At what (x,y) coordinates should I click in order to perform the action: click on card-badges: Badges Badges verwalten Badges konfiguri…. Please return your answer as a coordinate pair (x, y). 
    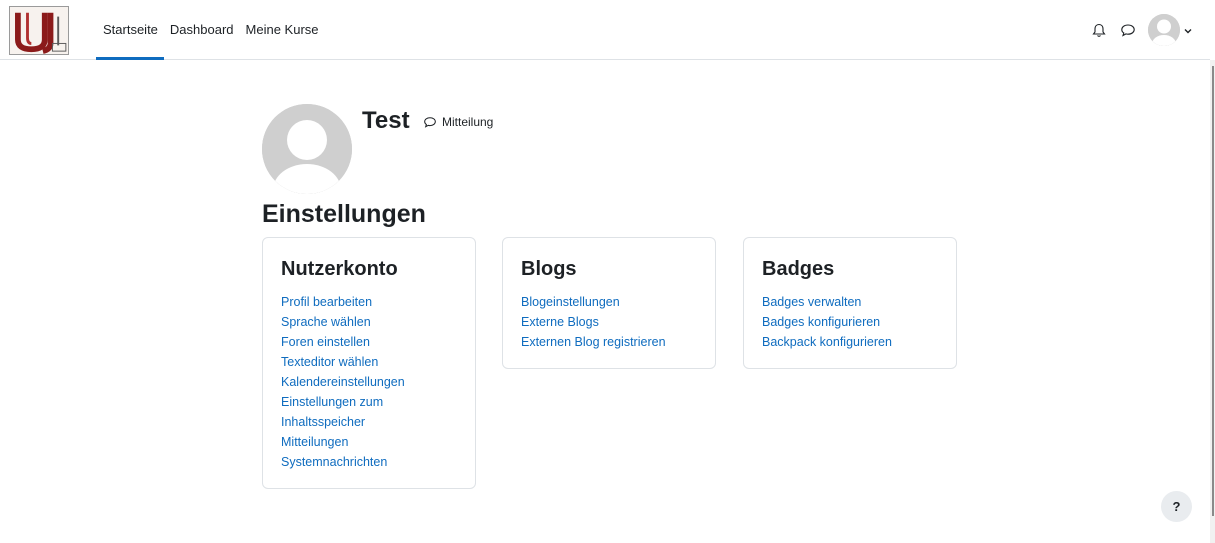
    Looking at the image, I should click on (850, 303).